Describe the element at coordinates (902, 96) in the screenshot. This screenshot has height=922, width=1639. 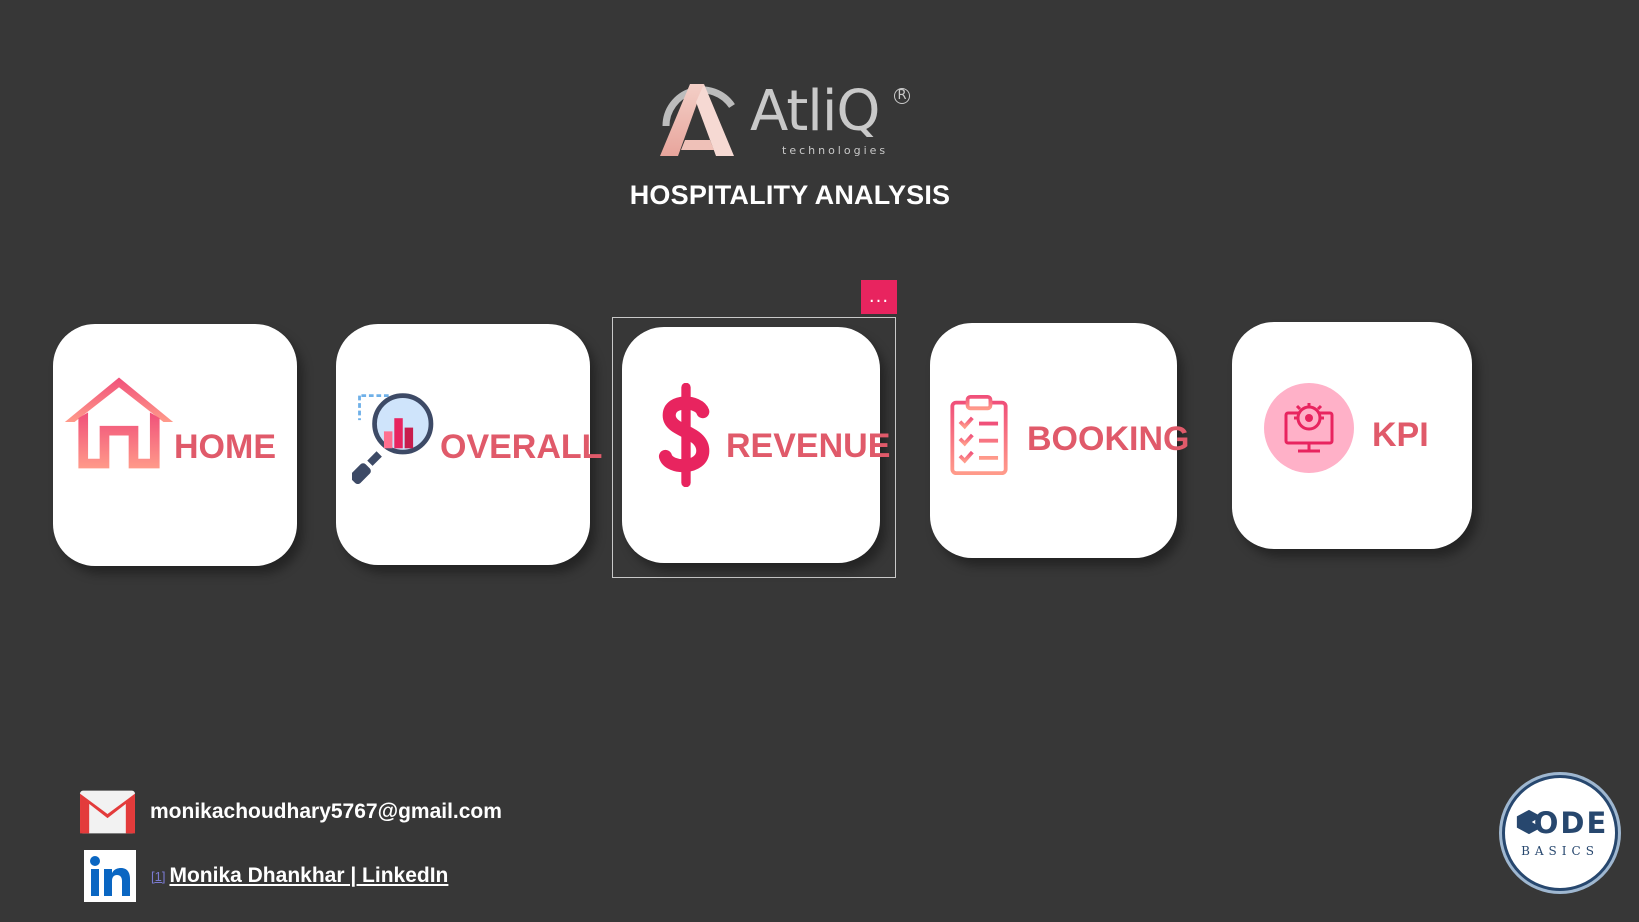
I see `registered-mark: R` at that location.